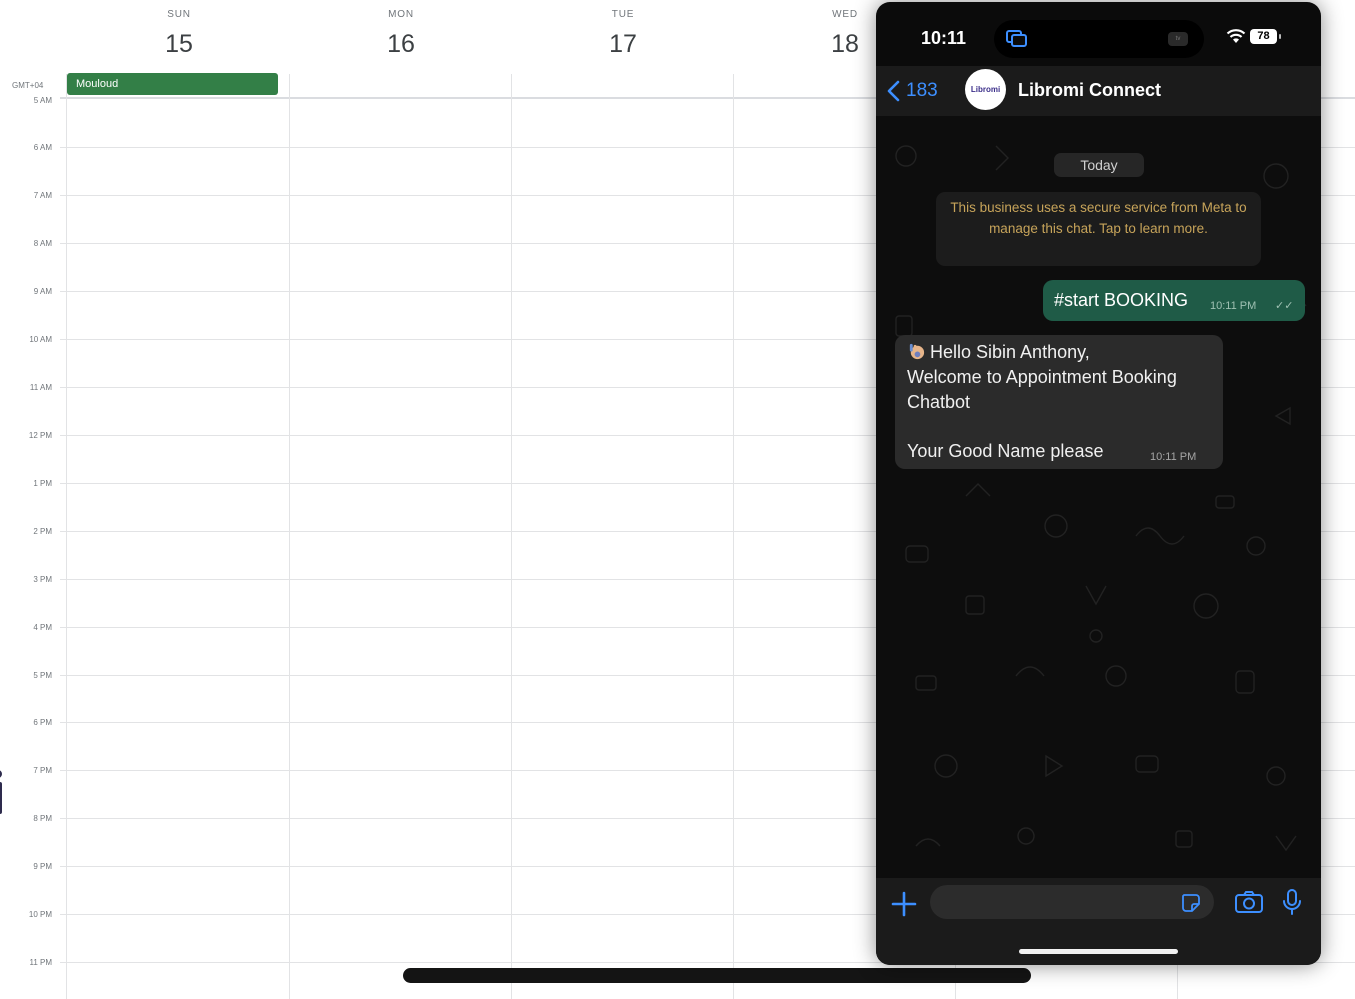 The height and width of the screenshot is (999, 1355). I want to click on day-number: 16, so click(401, 44).